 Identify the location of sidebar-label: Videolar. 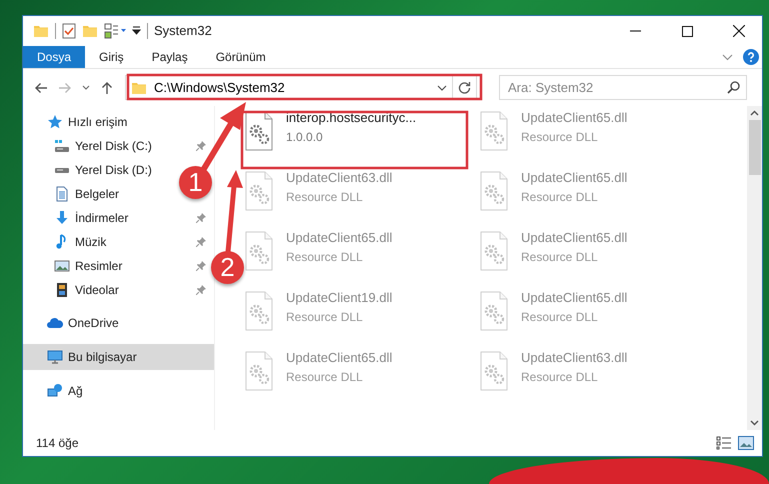
(97, 290).